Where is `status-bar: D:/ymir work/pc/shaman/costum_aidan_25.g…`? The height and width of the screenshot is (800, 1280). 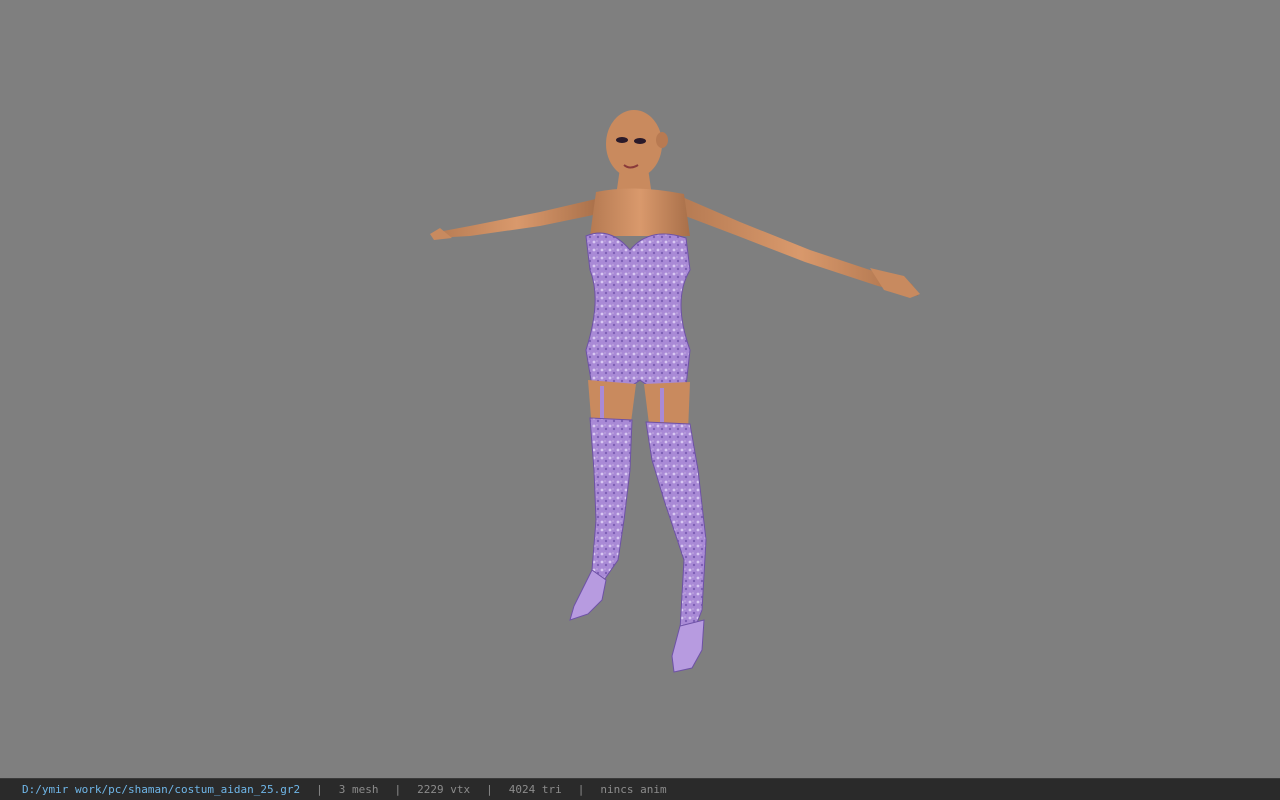
status-bar: D:/ymir work/pc/shaman/costum_aidan_25.g… is located at coordinates (640, 789).